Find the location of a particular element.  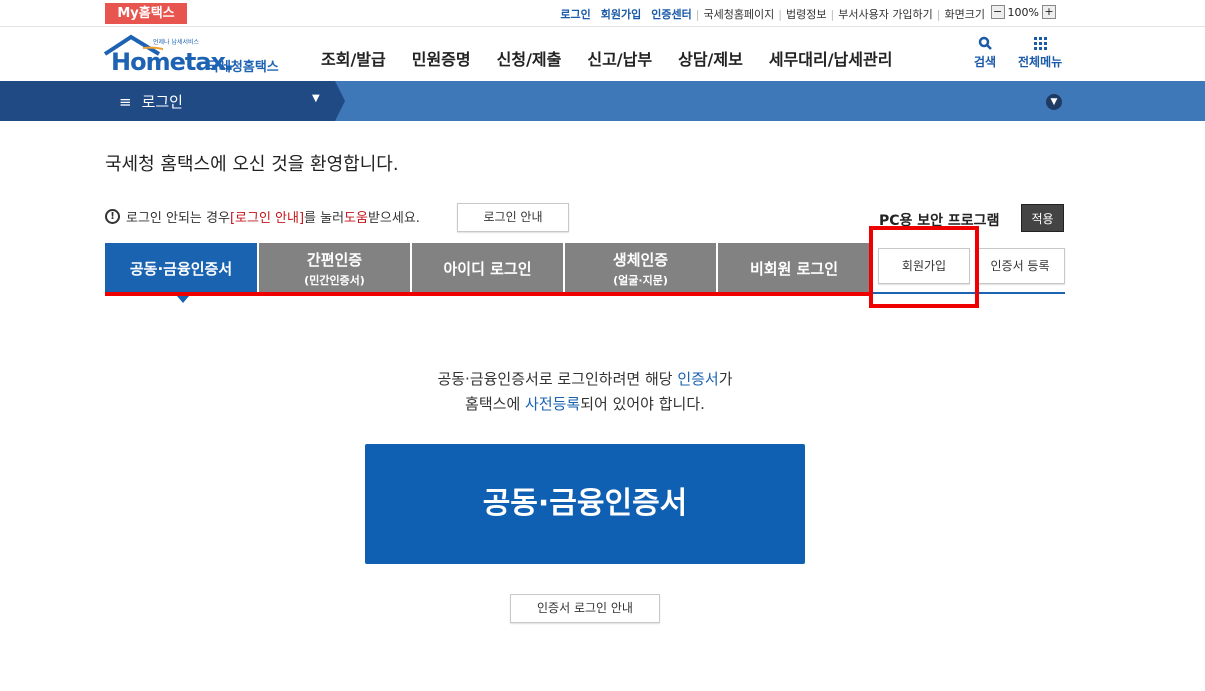

tab-id-login: 아이디 로그인 is located at coordinates (488, 268).